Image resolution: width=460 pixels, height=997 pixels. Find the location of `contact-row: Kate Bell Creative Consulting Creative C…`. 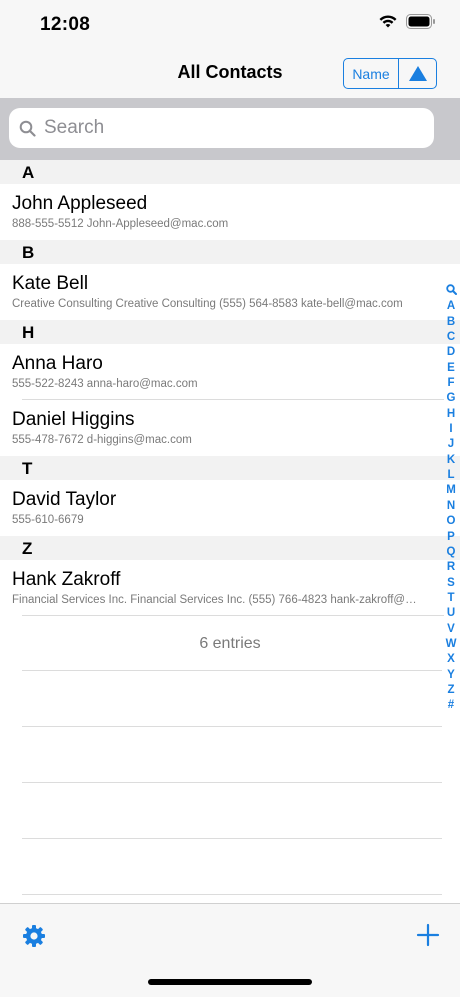

contact-row: Kate Bell Creative Consulting Creative C… is located at coordinates (230, 292).